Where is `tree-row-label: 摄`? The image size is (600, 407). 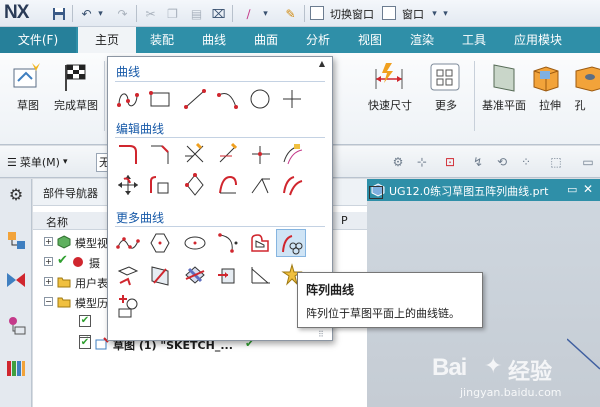
tree-row-label: 摄 is located at coordinates (94, 263).